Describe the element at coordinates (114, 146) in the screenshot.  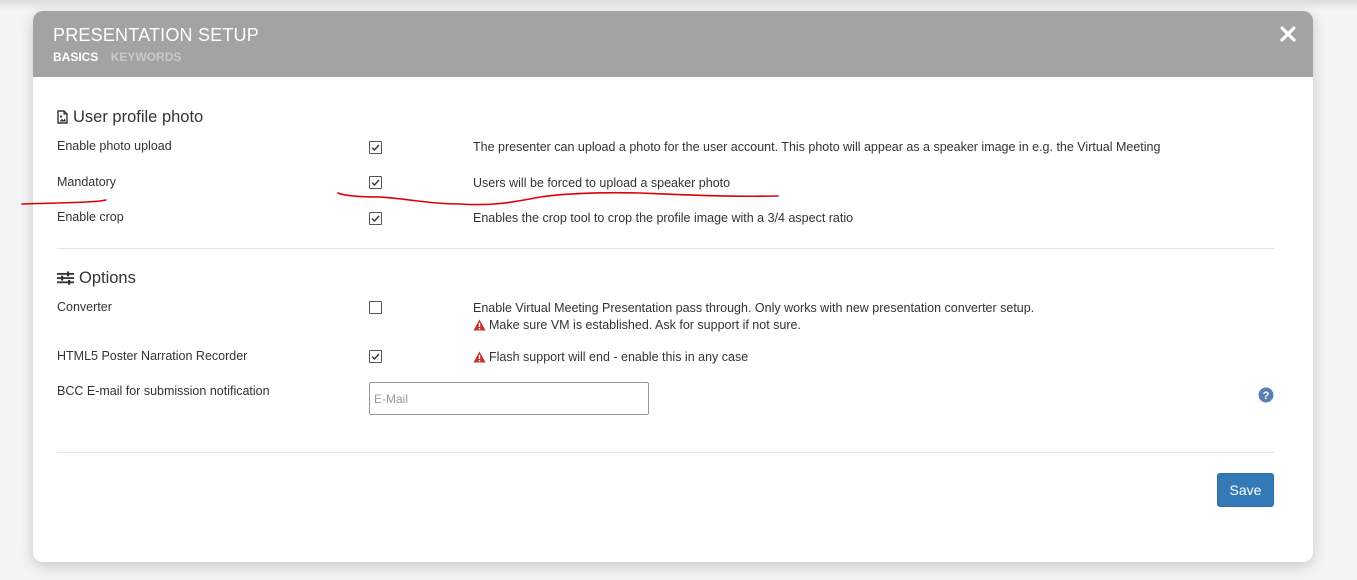
I see `enable-photo-upload-label: Enable photo upload` at that location.